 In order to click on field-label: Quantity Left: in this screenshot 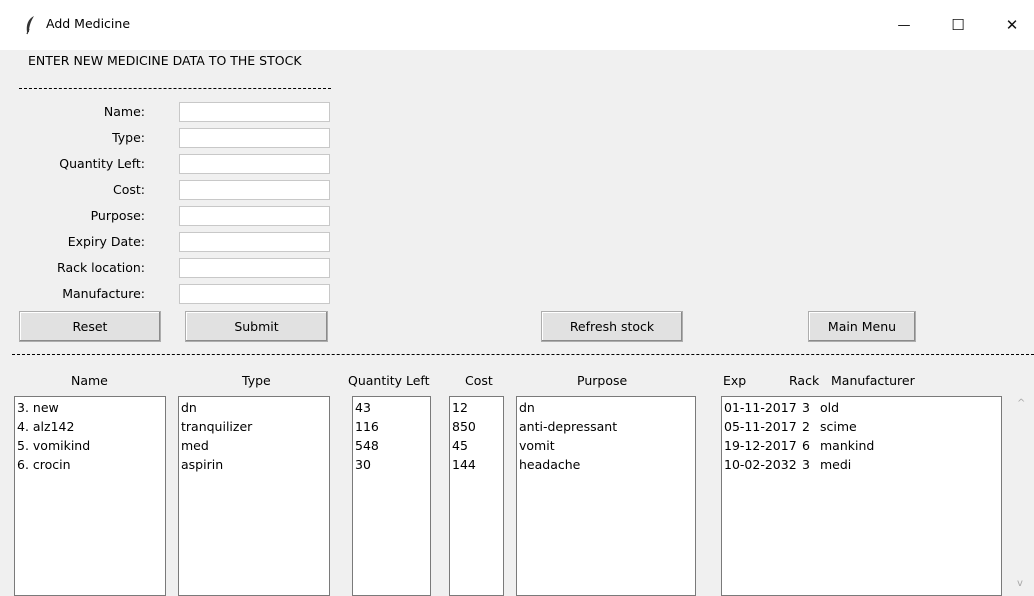, I will do `click(102, 163)`.